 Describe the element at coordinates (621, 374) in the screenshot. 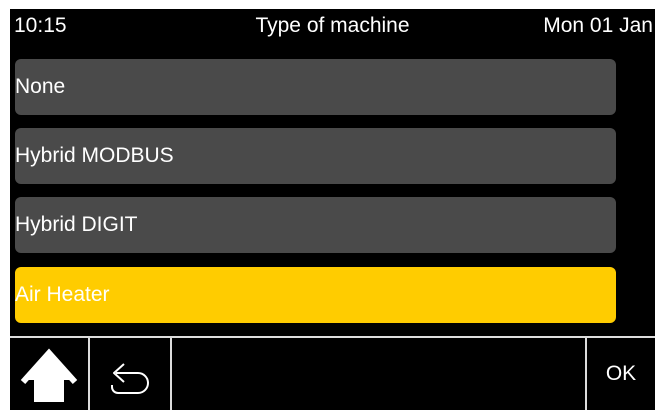

I see `ok-button: OK` at that location.